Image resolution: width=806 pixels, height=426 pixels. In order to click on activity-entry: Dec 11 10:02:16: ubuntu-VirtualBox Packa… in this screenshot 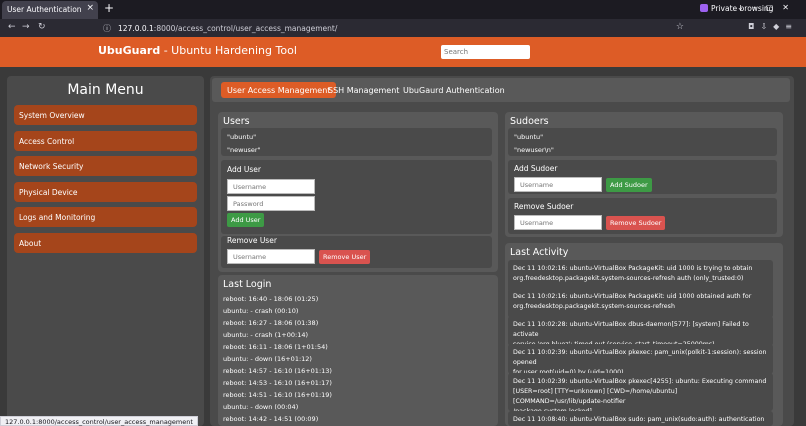, I will do `click(640, 303)`.